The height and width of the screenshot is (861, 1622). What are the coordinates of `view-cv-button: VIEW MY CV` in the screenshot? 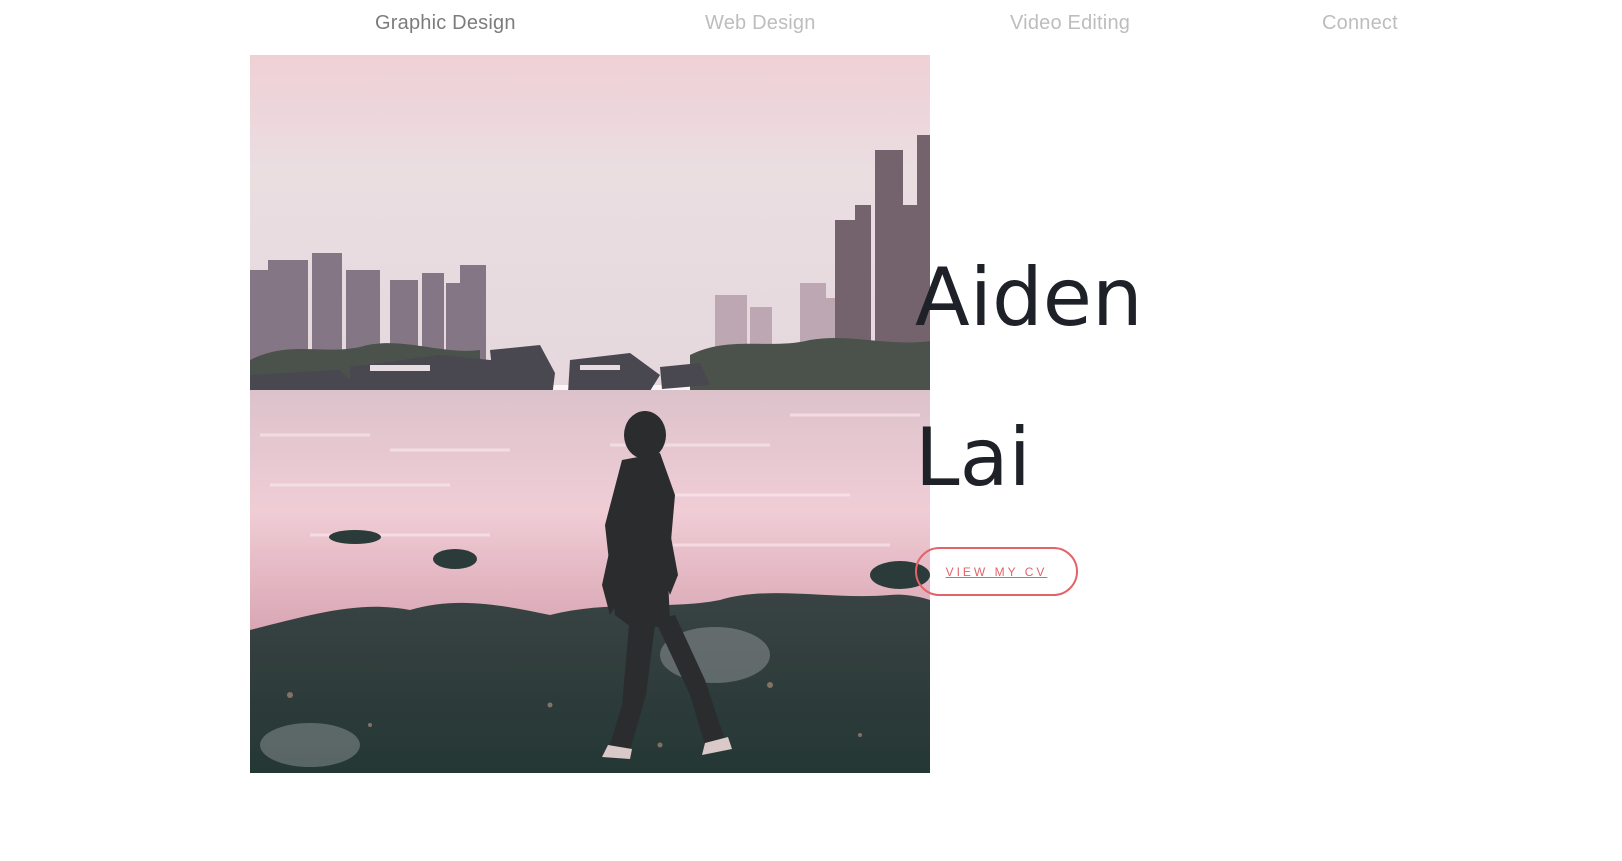 It's located at (996, 571).